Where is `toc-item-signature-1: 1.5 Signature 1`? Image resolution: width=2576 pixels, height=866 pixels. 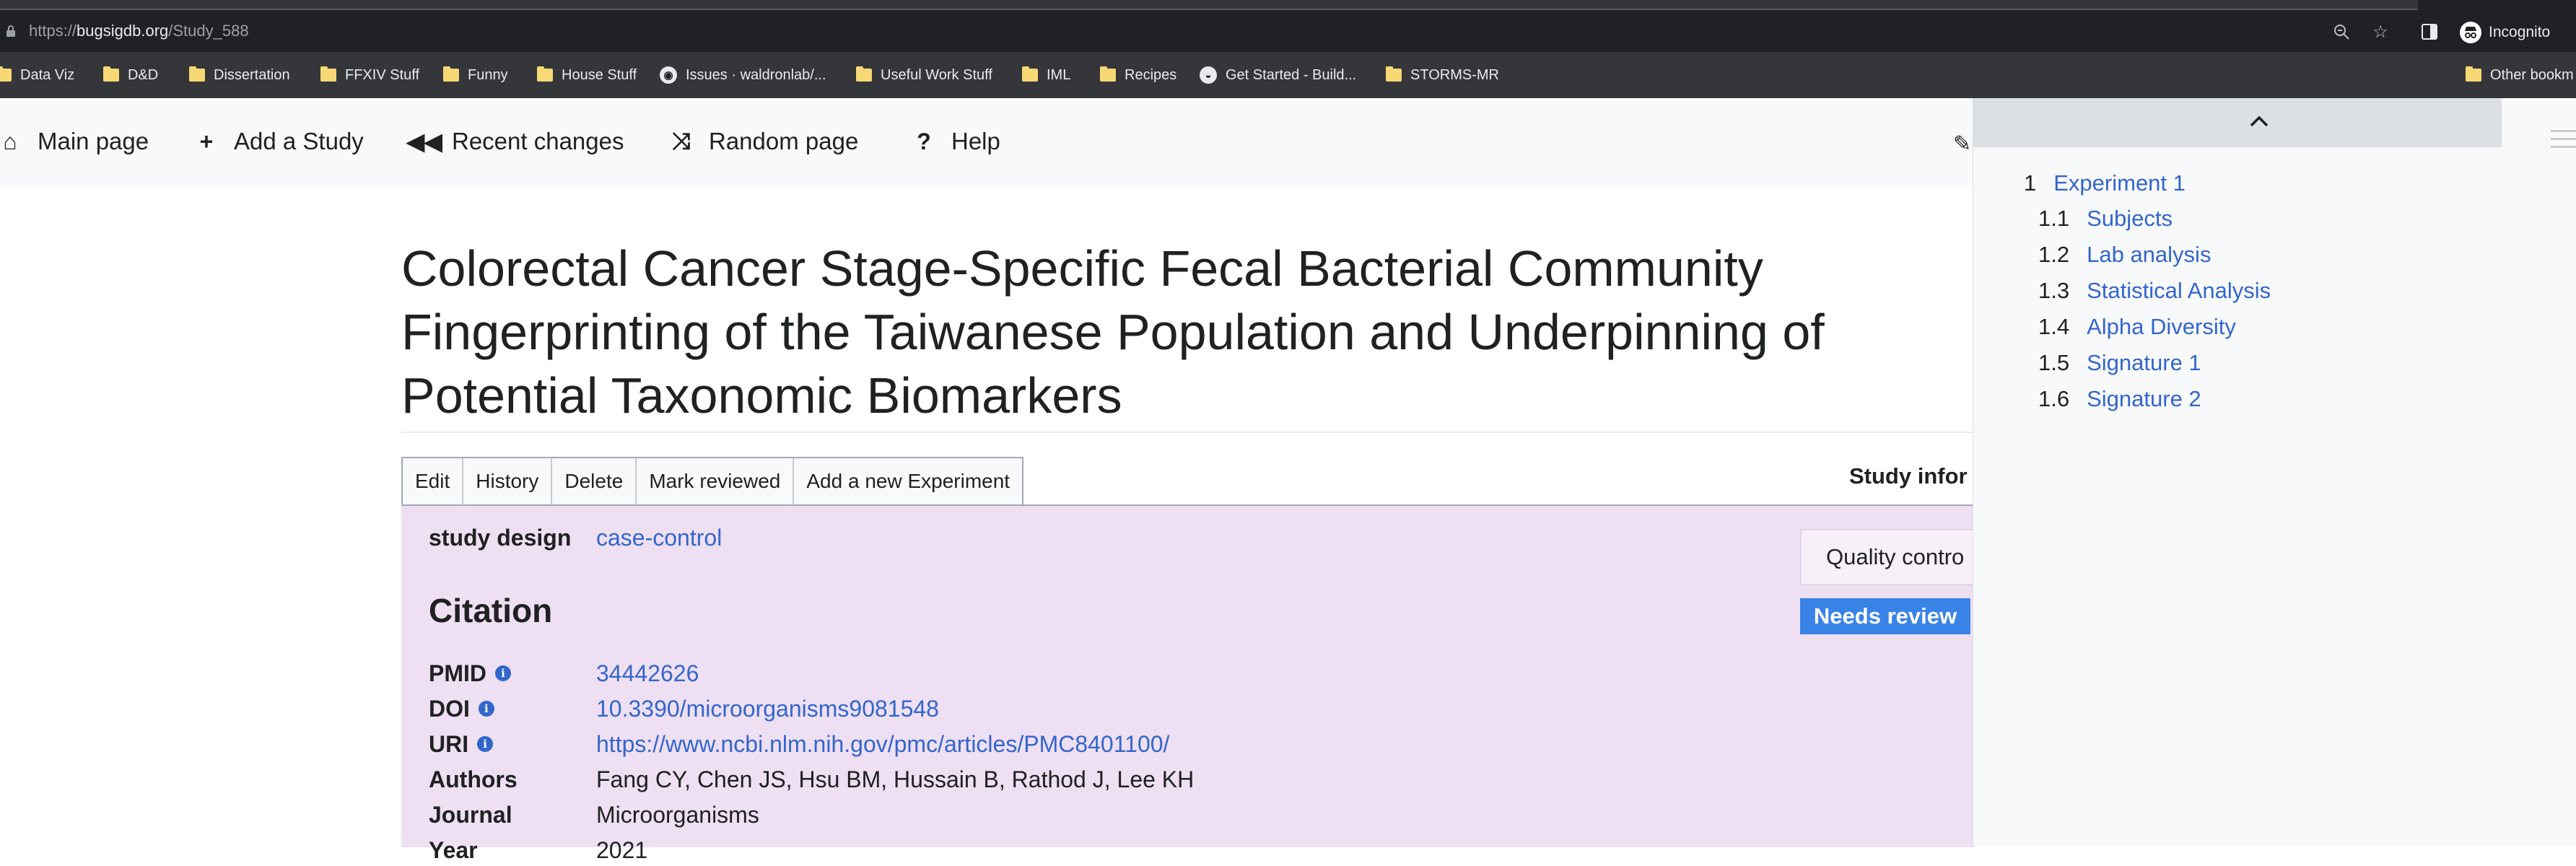
toc-item-signature-1: 1.5 Signature 1 is located at coordinates (2119, 363).